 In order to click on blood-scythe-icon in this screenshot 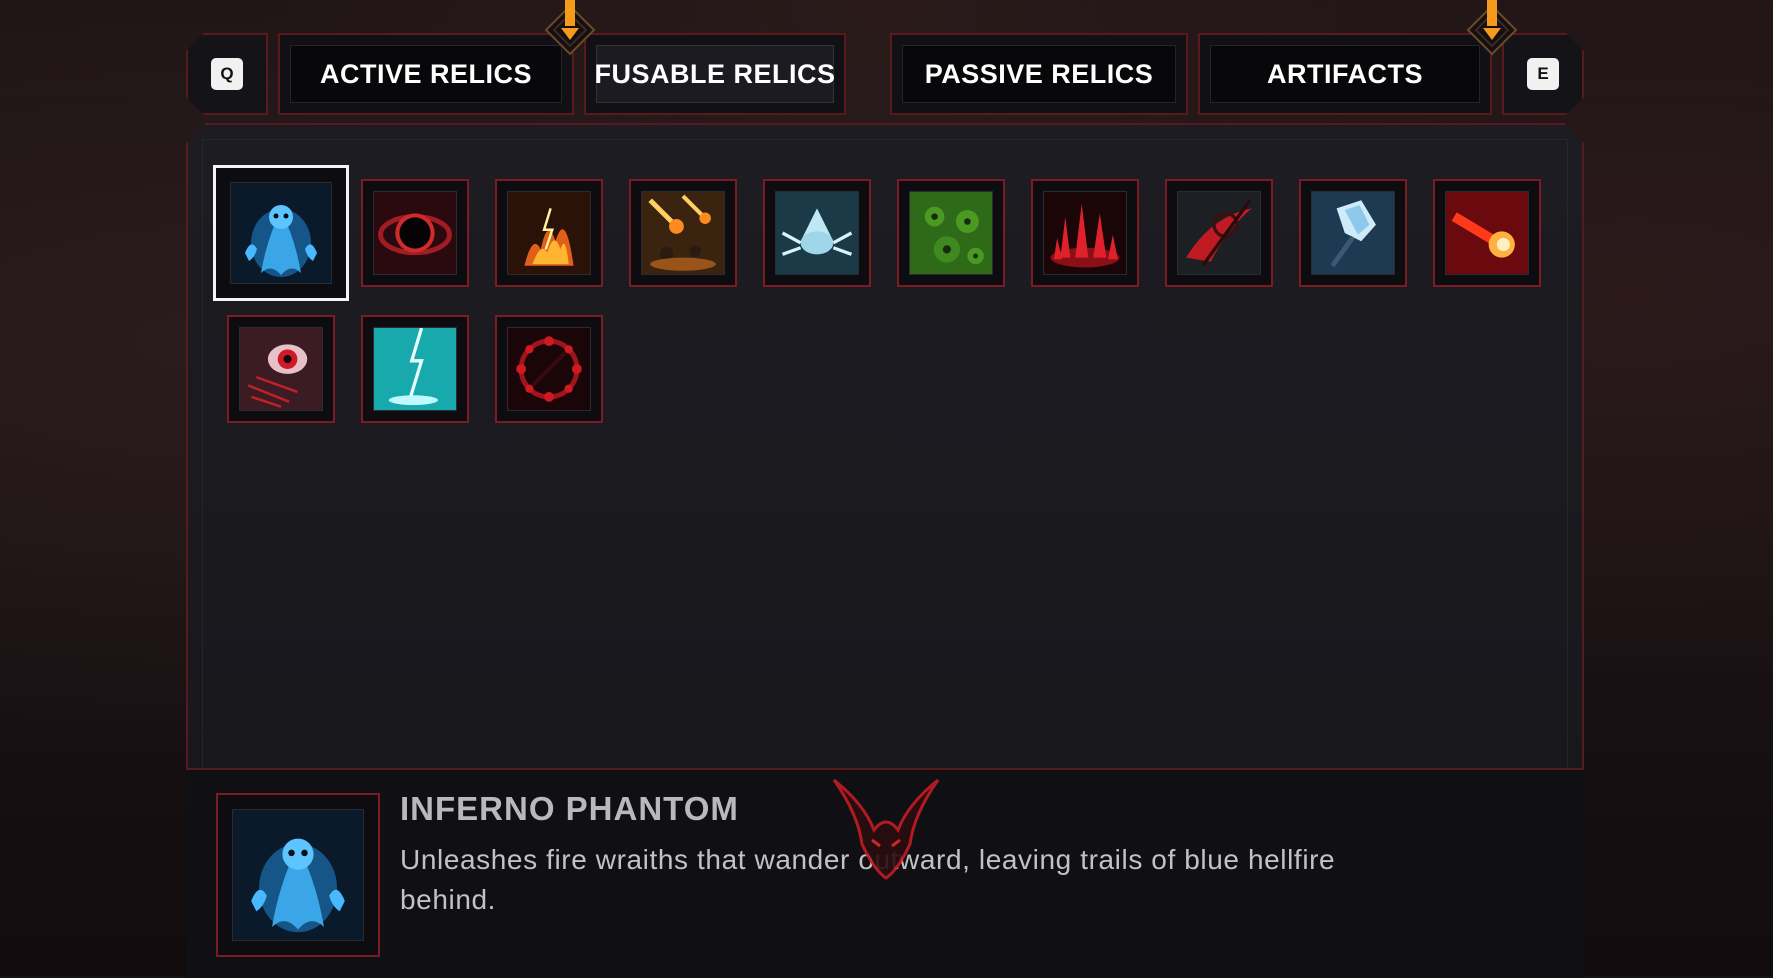, I will do `click(1219, 233)`.